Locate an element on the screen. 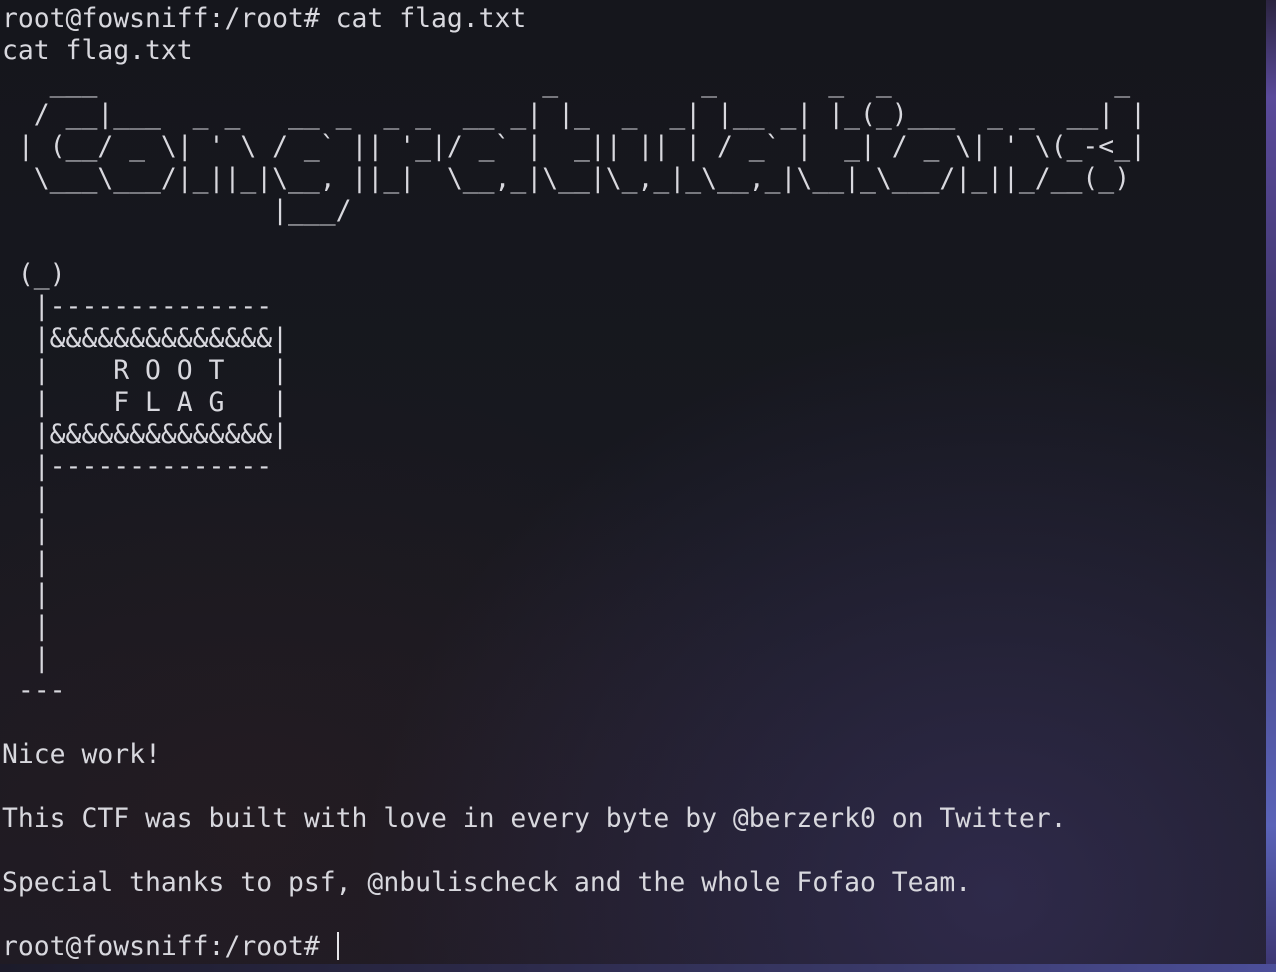 The width and height of the screenshot is (1276, 972). desktop-wallpaper-bottom is located at coordinates (638, 968).